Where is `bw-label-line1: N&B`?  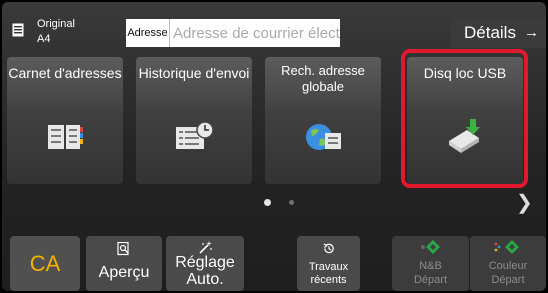
bw-label-line1: N&B is located at coordinates (430, 266).